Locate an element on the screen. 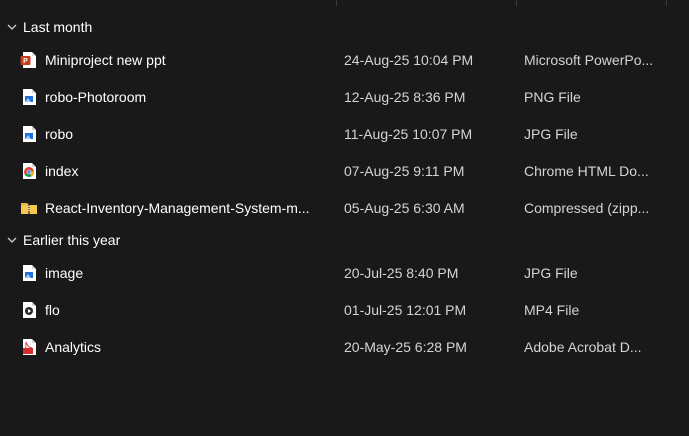 The height and width of the screenshot is (436, 689). file-name: Analytics is located at coordinates (73, 347).